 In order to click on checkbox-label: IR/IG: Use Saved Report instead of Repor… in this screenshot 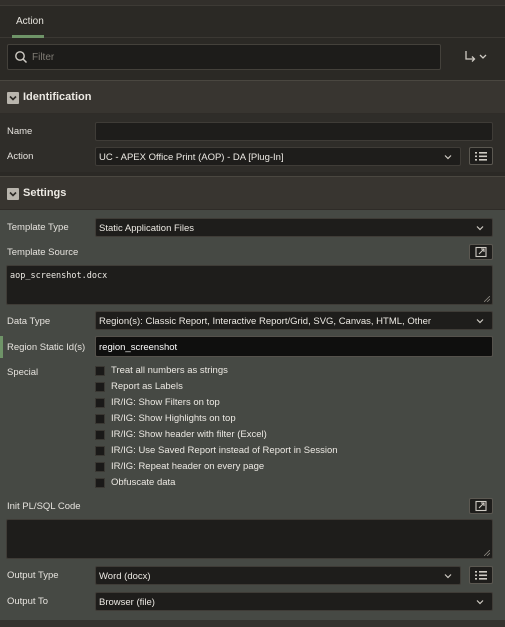, I will do `click(224, 450)`.